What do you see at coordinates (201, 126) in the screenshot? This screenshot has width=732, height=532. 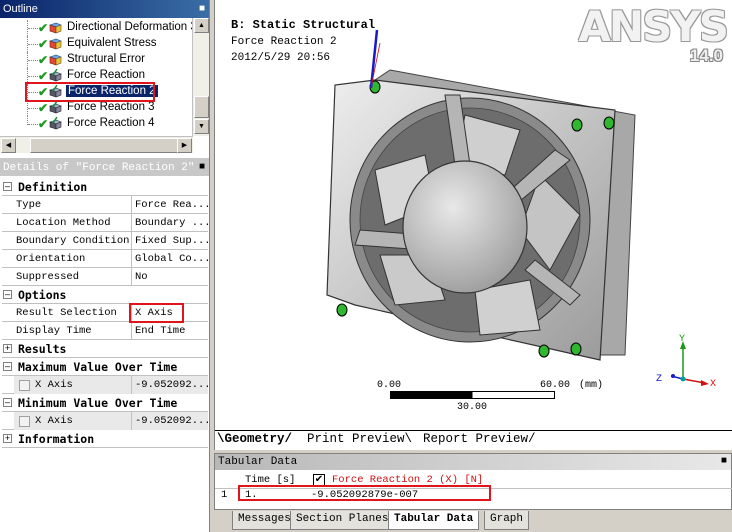 I see `scroll-down-arrow-icon: ▼` at bounding box center [201, 126].